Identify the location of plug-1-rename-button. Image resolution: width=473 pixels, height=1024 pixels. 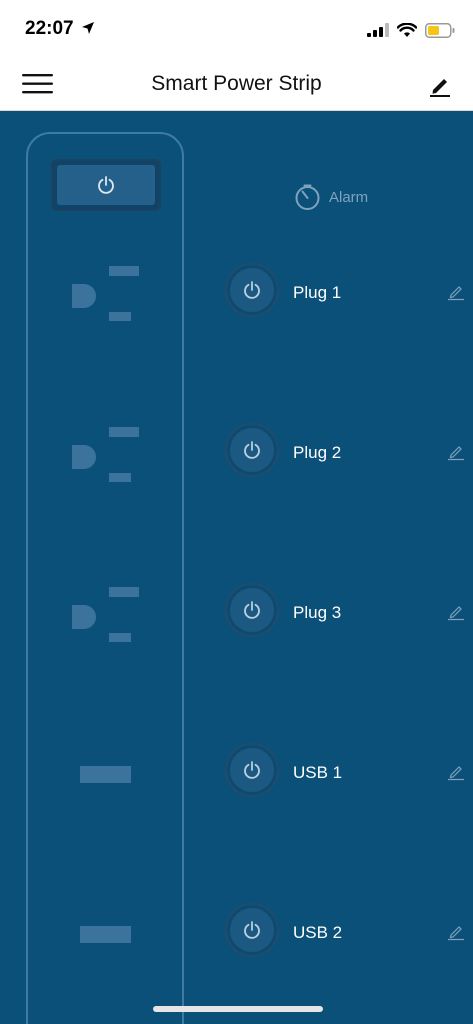
(456, 292).